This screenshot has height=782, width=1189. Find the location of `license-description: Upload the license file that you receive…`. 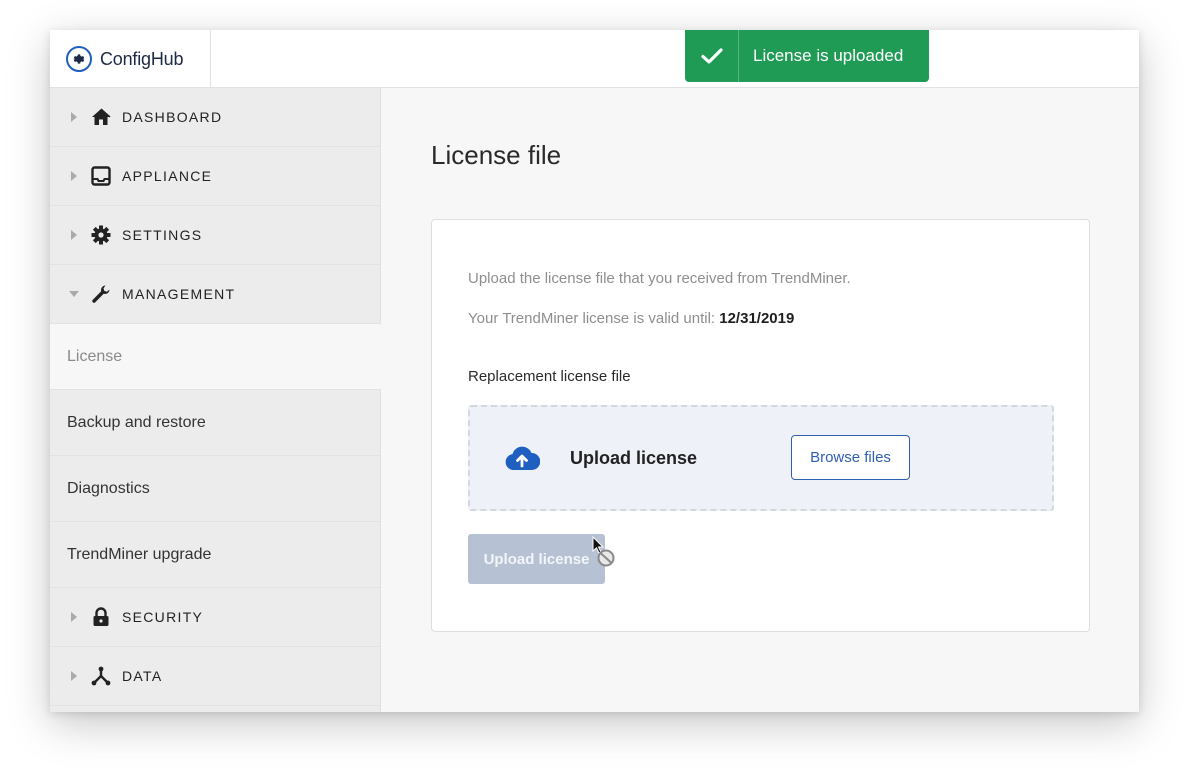

license-description: Upload the license file that you receive… is located at coordinates (659, 278).